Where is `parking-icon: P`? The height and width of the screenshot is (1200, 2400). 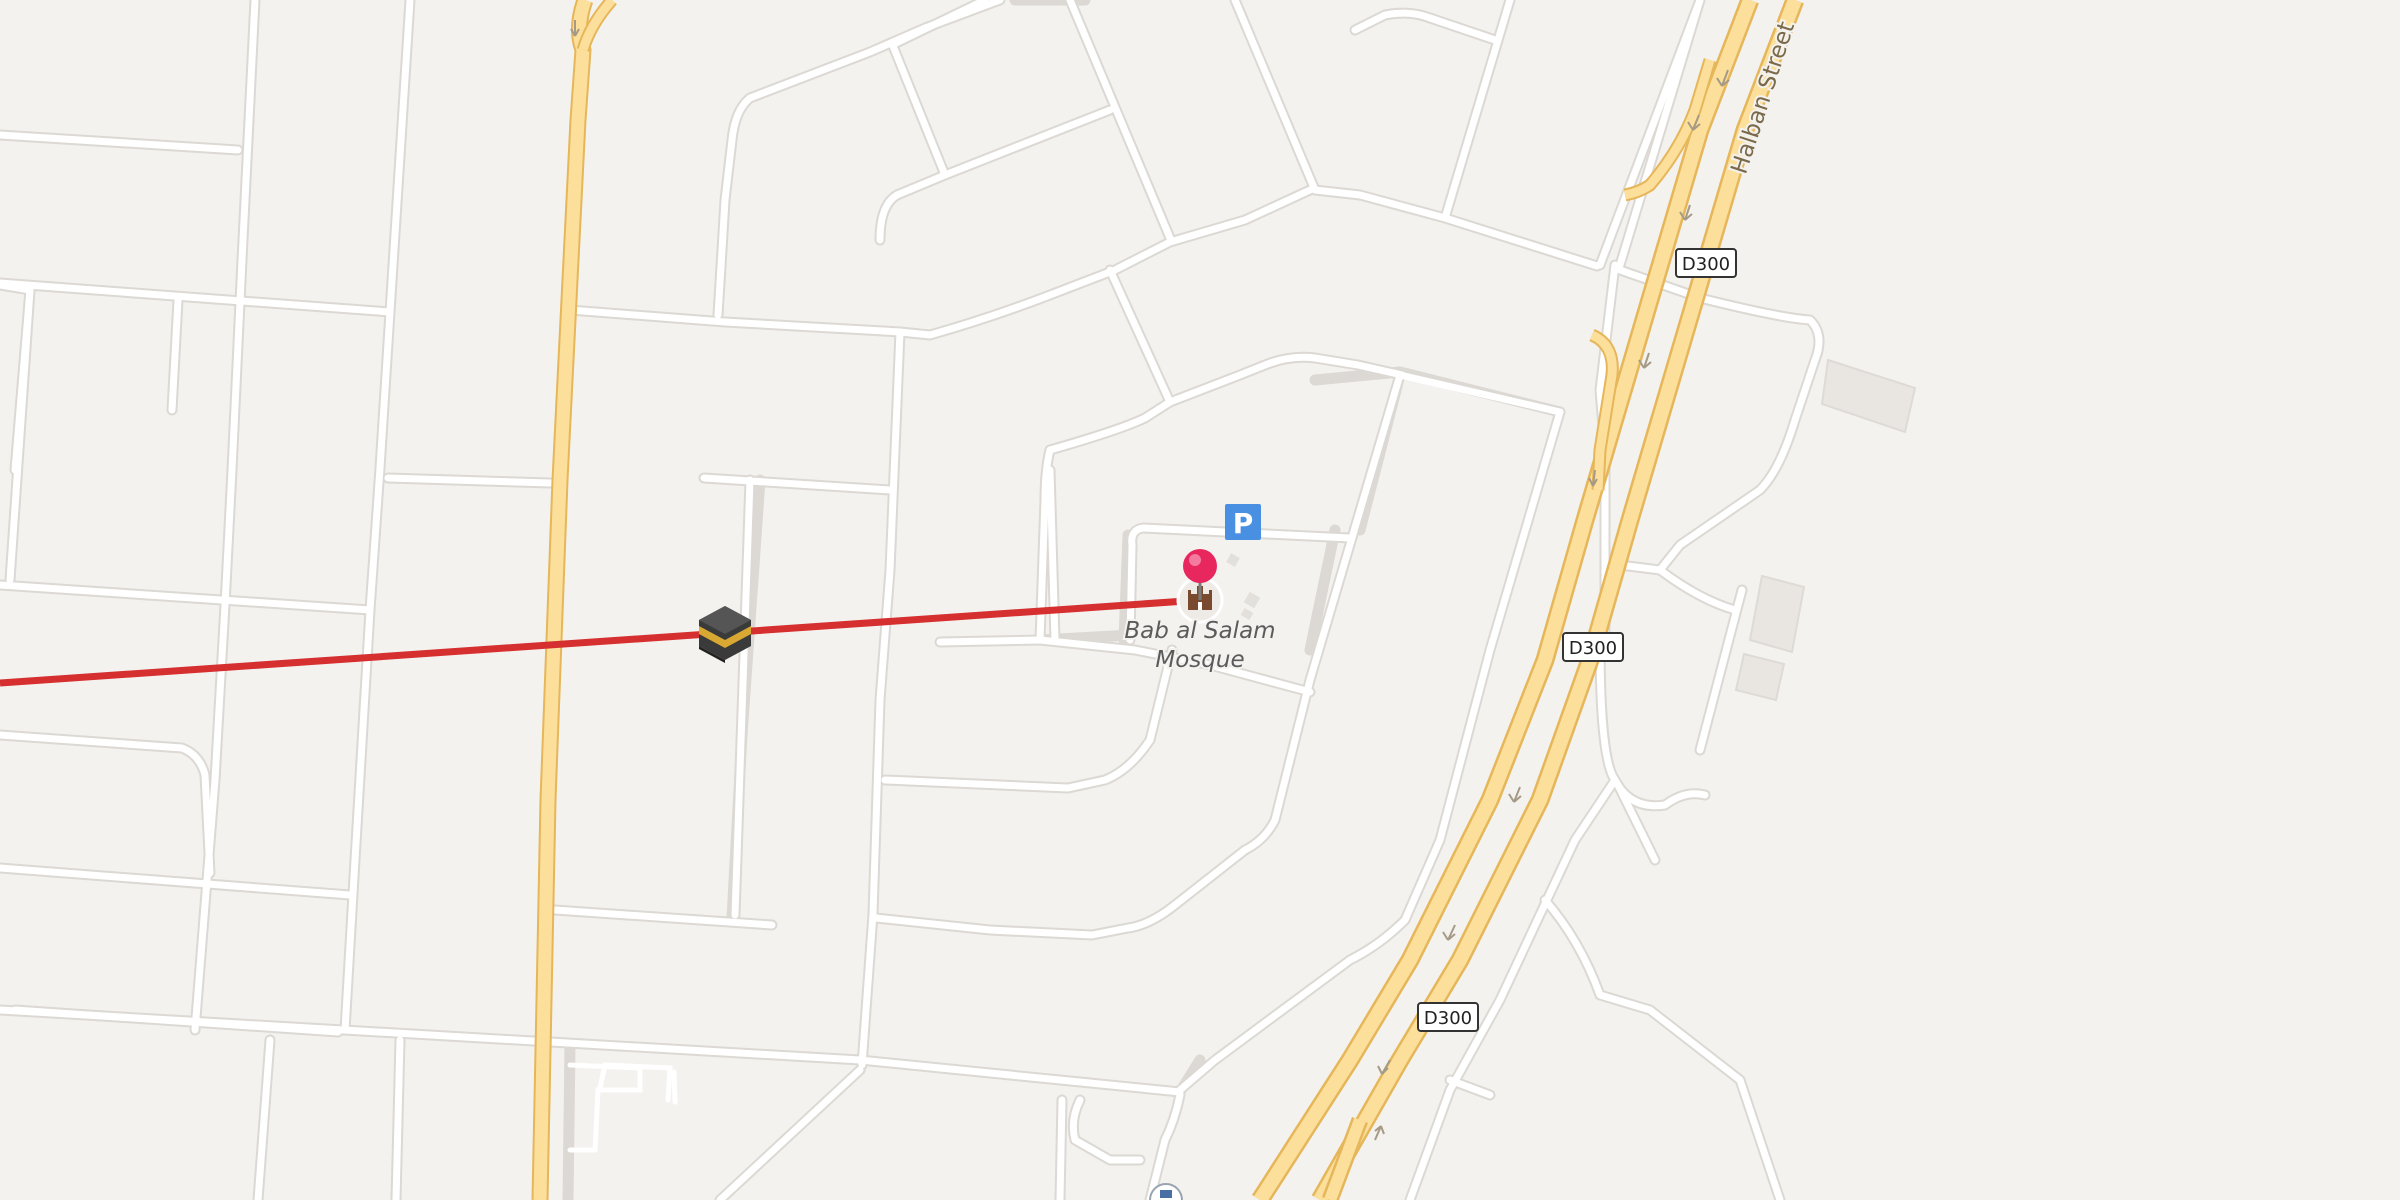
parking-icon: P is located at coordinates (1243, 522).